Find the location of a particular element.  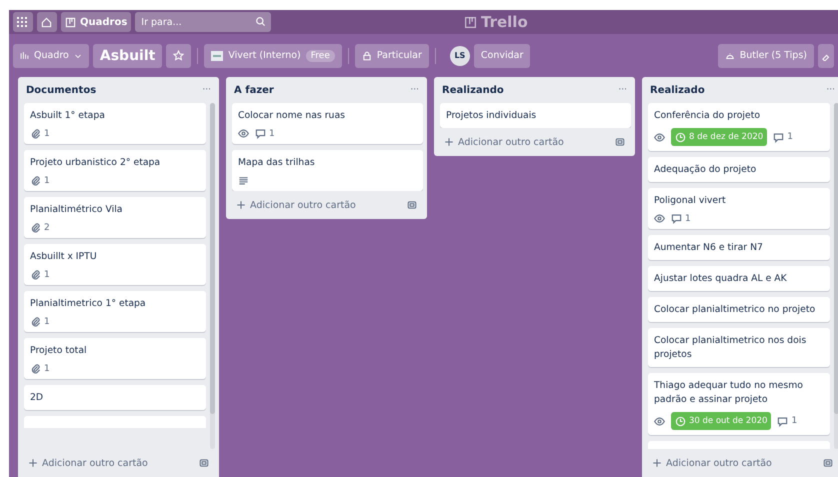

card-title: Planialtimetrico 1° etapa is located at coordinates (88, 304).